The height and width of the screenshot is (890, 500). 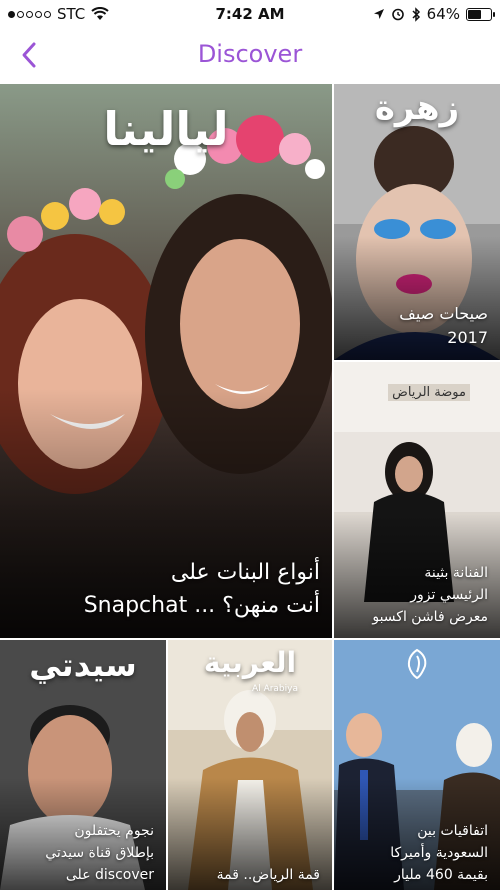 I want to click on caption-line: بقيمة 460 مليار, so click(x=441, y=875).